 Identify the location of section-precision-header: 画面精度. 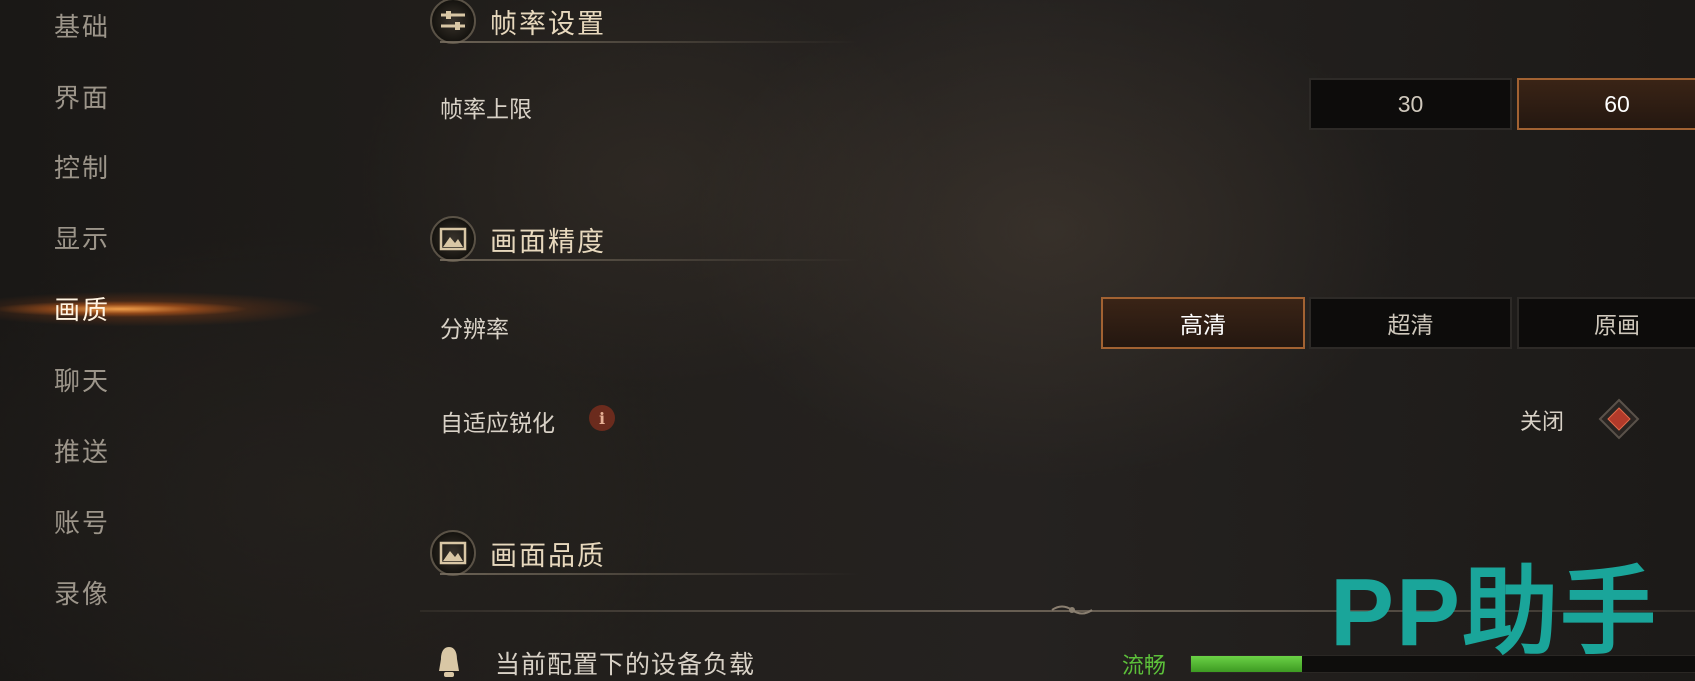
(518, 239).